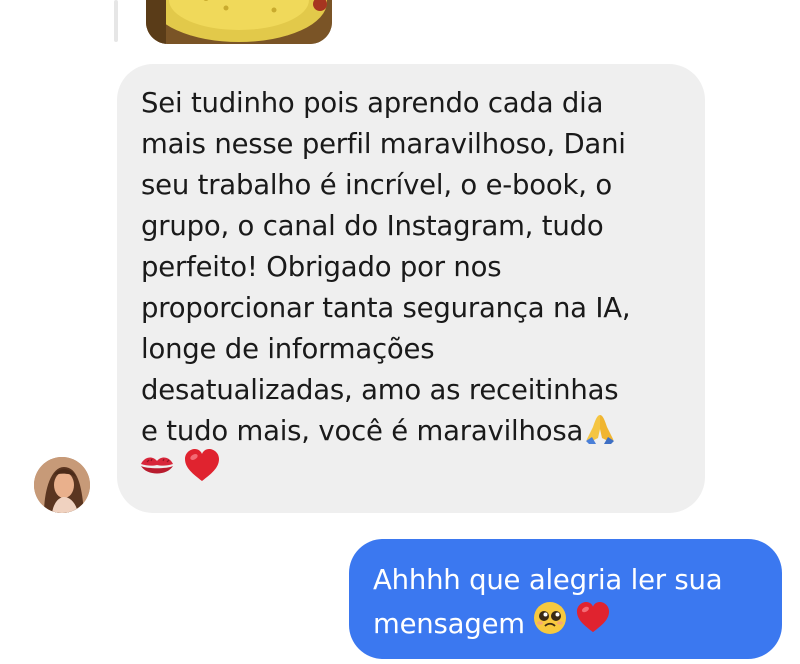  What do you see at coordinates (550, 624) in the screenshot?
I see `pleading-face-icon` at bounding box center [550, 624].